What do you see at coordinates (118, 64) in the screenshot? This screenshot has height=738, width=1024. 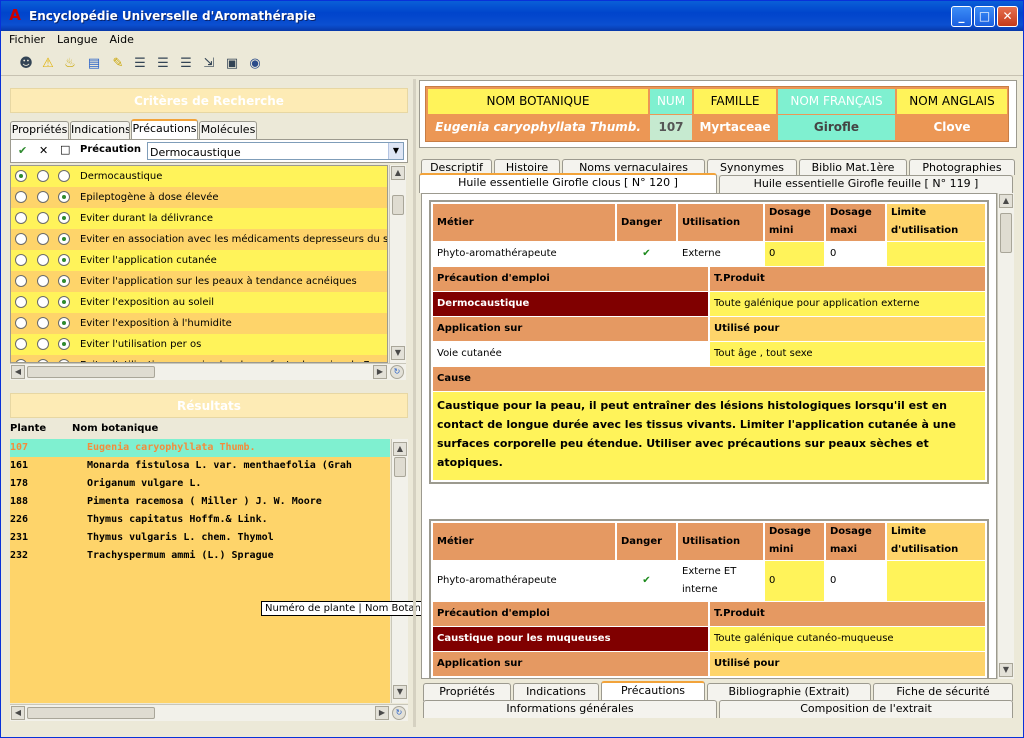 I see `note-icon: ✎` at bounding box center [118, 64].